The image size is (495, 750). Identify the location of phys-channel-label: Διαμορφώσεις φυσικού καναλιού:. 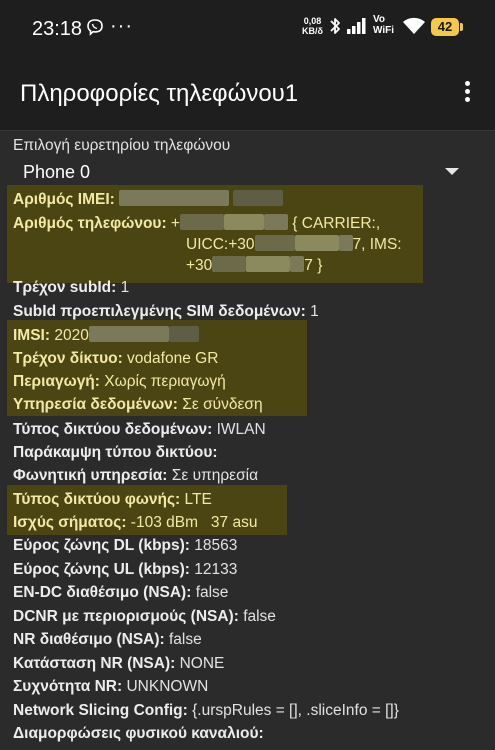
(138, 733).